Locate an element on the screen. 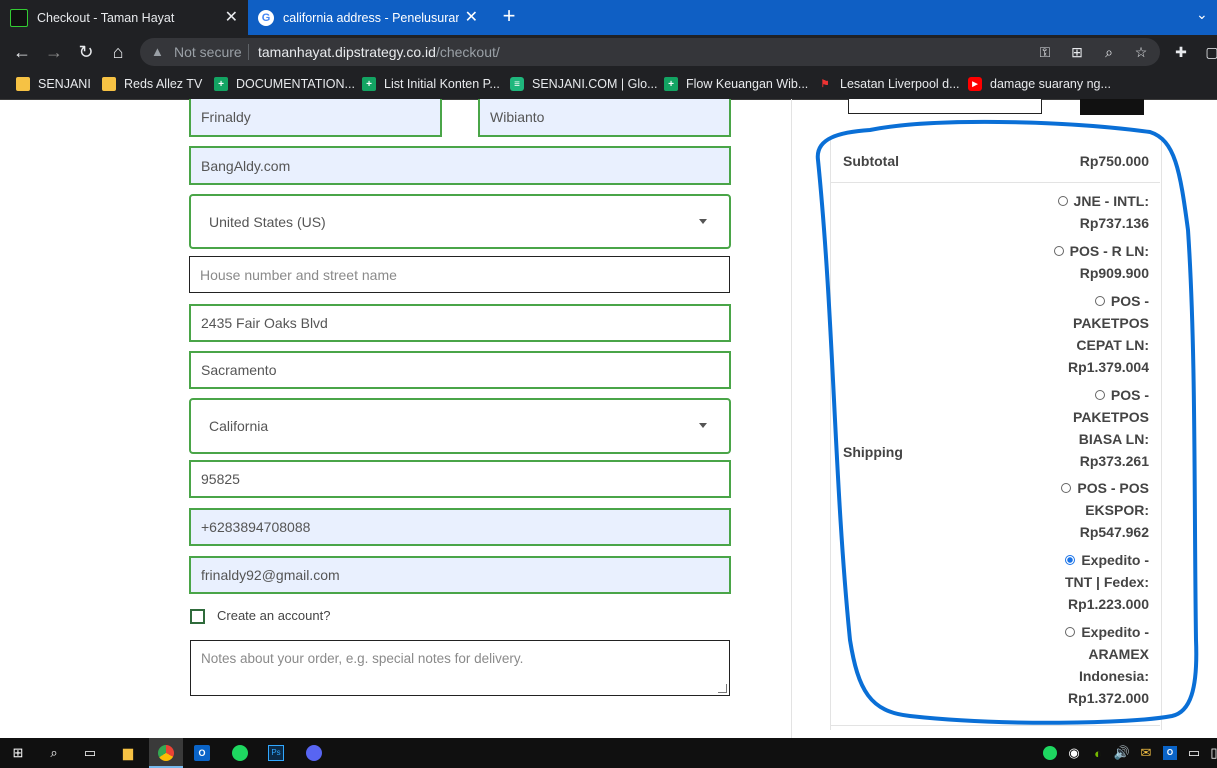 Image resolution: width=1217 pixels, height=768 pixels. outlook-icon: O is located at coordinates (202, 753).